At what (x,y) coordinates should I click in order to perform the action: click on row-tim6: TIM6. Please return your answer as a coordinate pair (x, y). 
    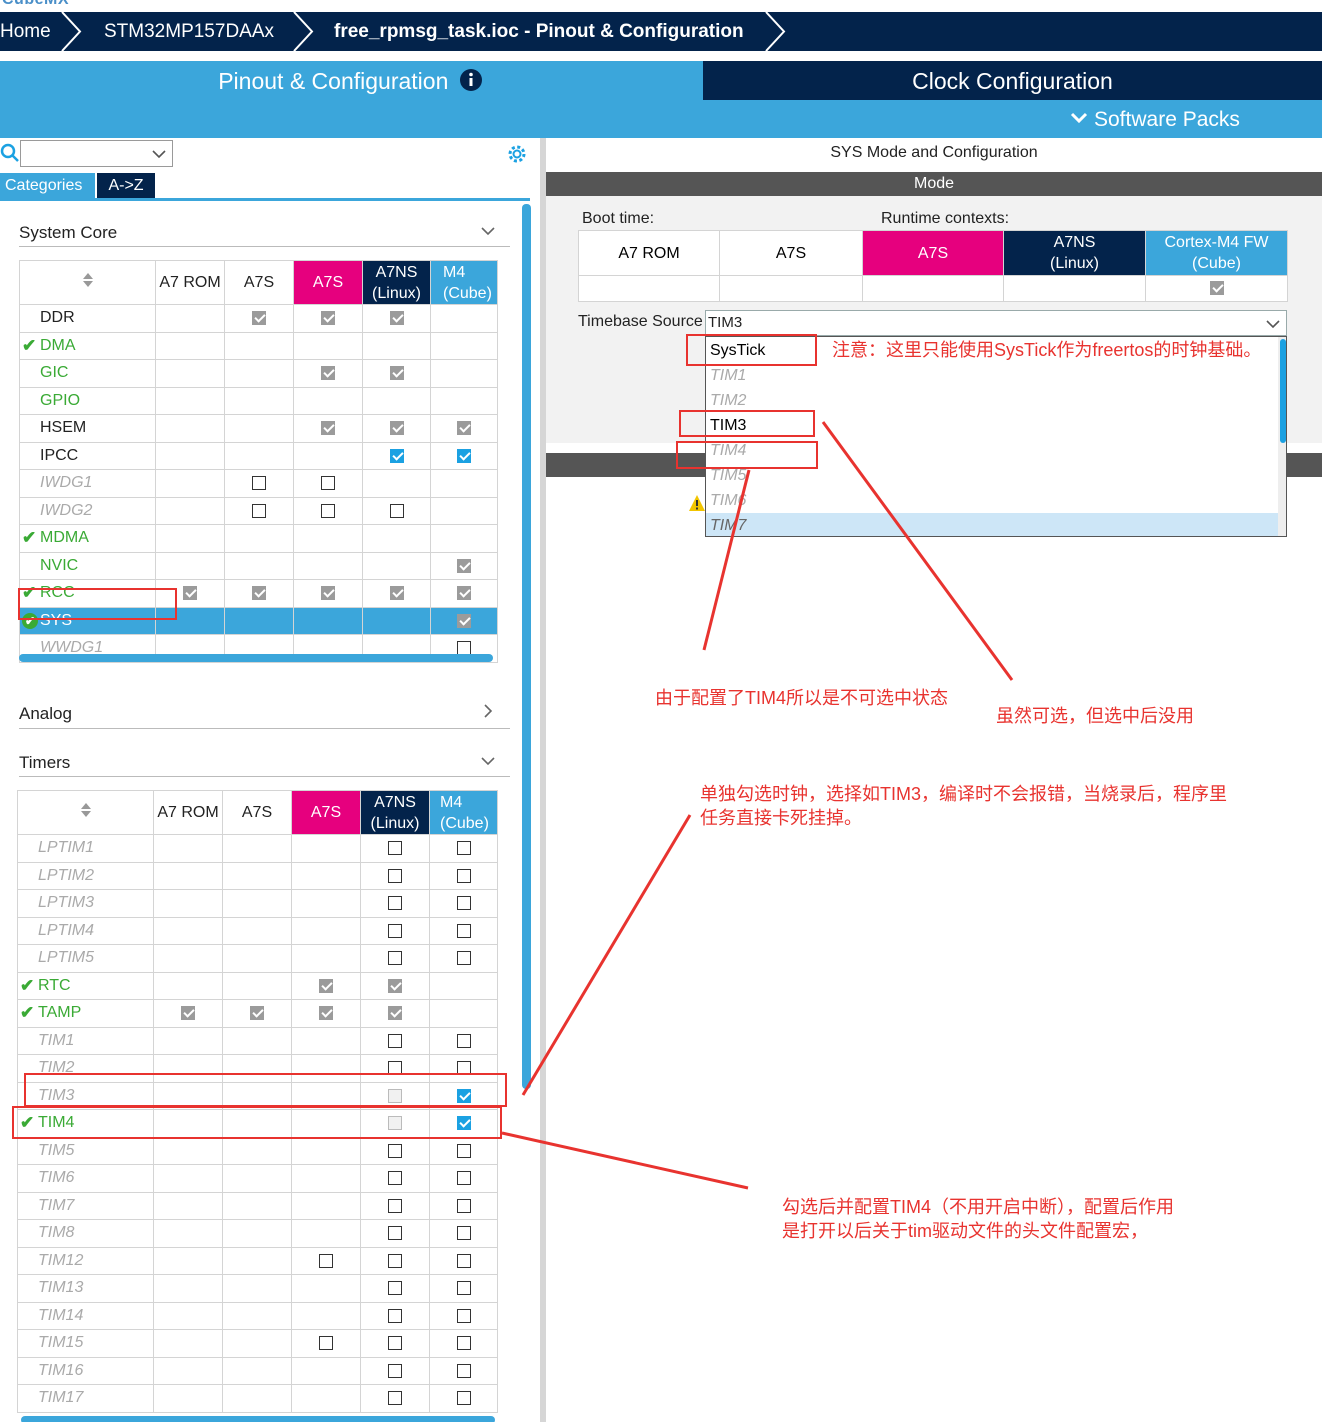
    Looking at the image, I should click on (257, 1178).